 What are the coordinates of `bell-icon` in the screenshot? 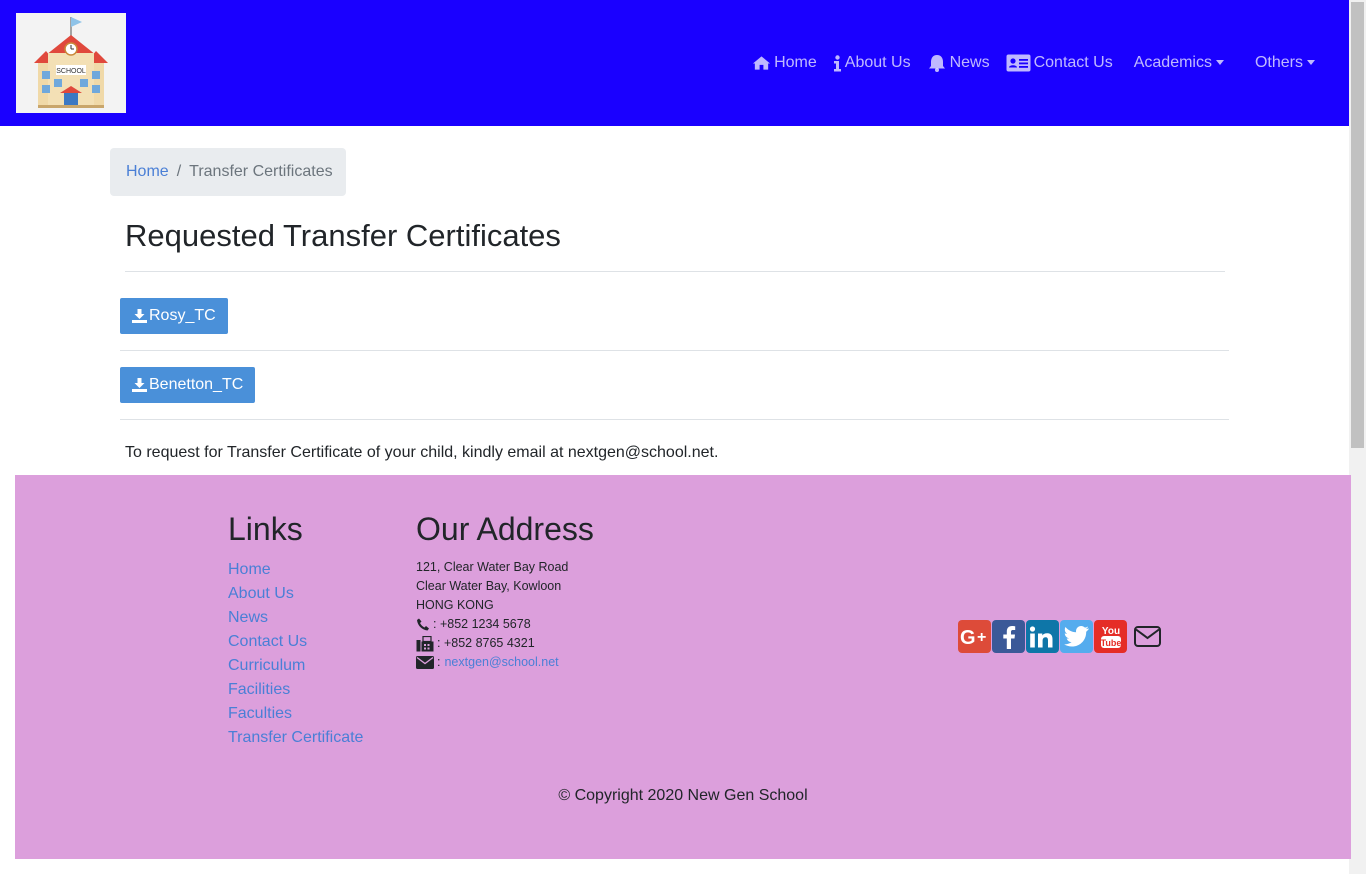 It's located at (936, 63).